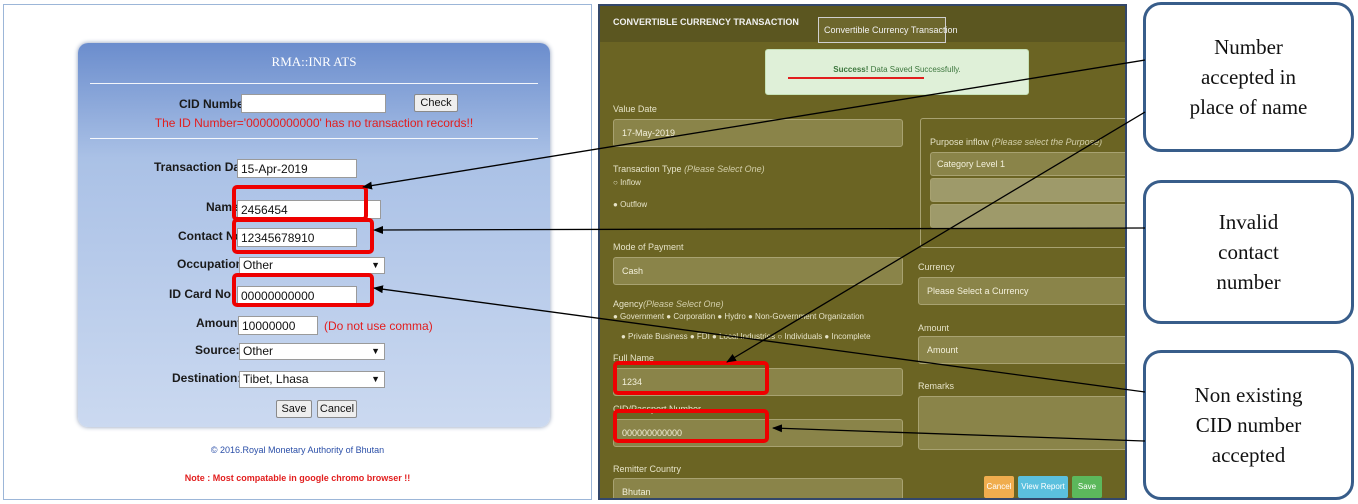  I want to click on mode-of-payment-label: Mode of Payment, so click(648, 247).